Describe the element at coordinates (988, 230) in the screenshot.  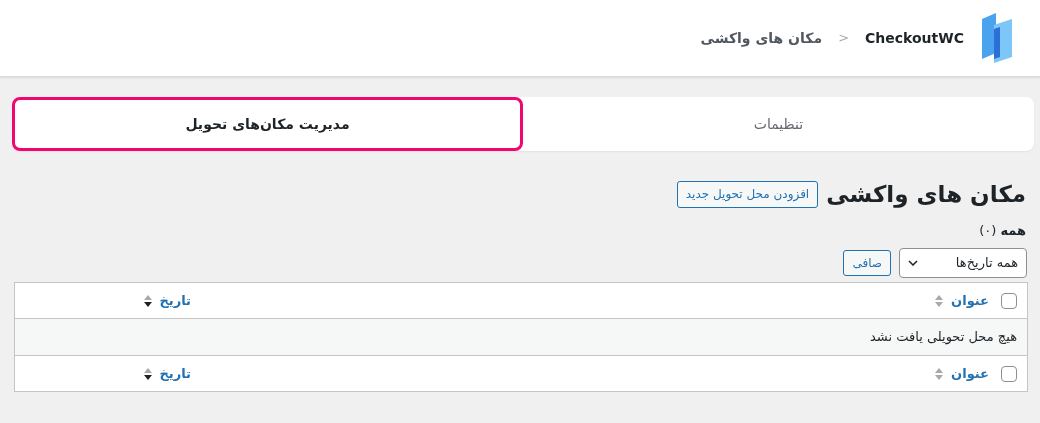
I see `filter-count: (۰)` at that location.